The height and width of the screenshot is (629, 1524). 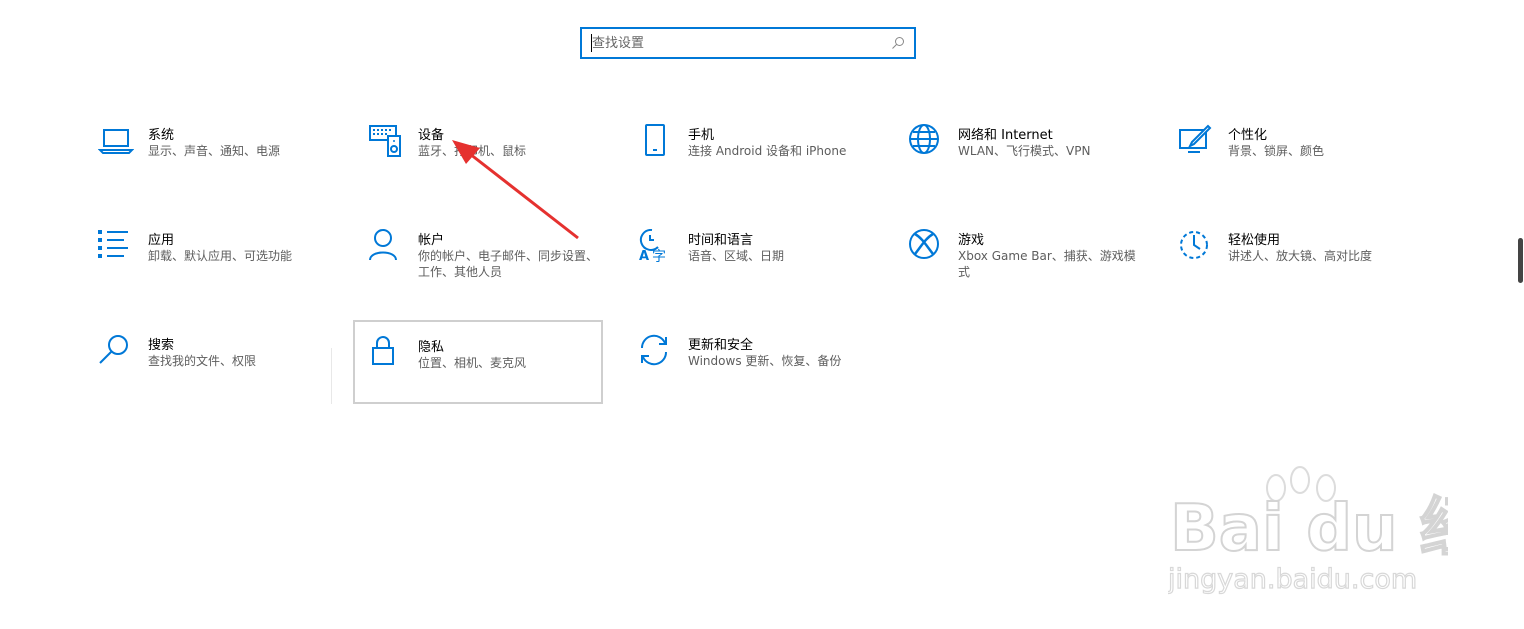 I want to click on tile-time-language: A 字 时间和语言 语音、区域、日期, so click(x=753, y=271).